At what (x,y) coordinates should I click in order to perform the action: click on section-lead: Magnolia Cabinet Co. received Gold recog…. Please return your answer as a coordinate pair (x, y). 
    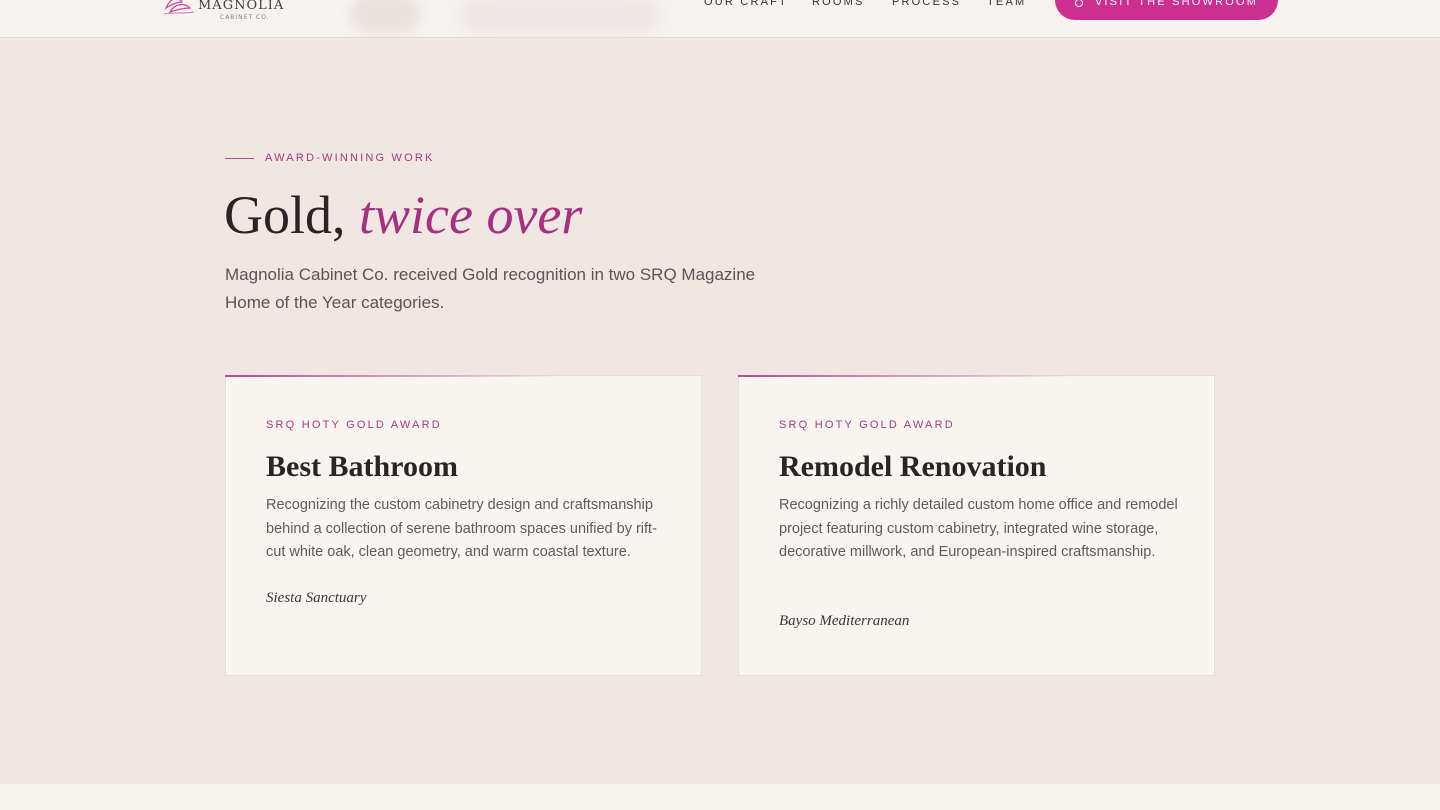
    Looking at the image, I should click on (490, 288).